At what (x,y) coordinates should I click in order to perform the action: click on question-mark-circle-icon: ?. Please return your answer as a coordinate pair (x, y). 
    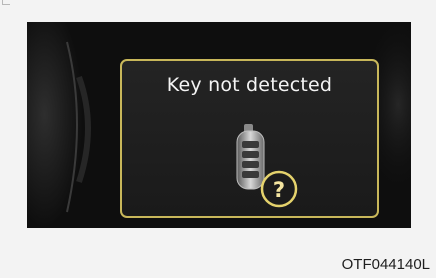
    Looking at the image, I should click on (279, 189).